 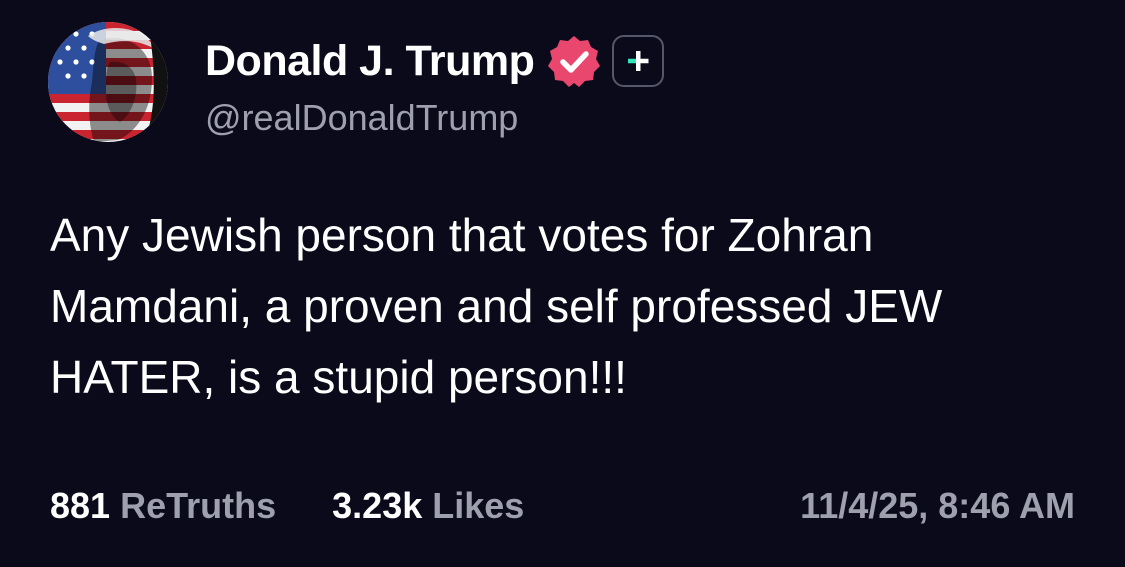 What do you see at coordinates (80, 505) in the screenshot?
I see `retruths-count: 881` at bounding box center [80, 505].